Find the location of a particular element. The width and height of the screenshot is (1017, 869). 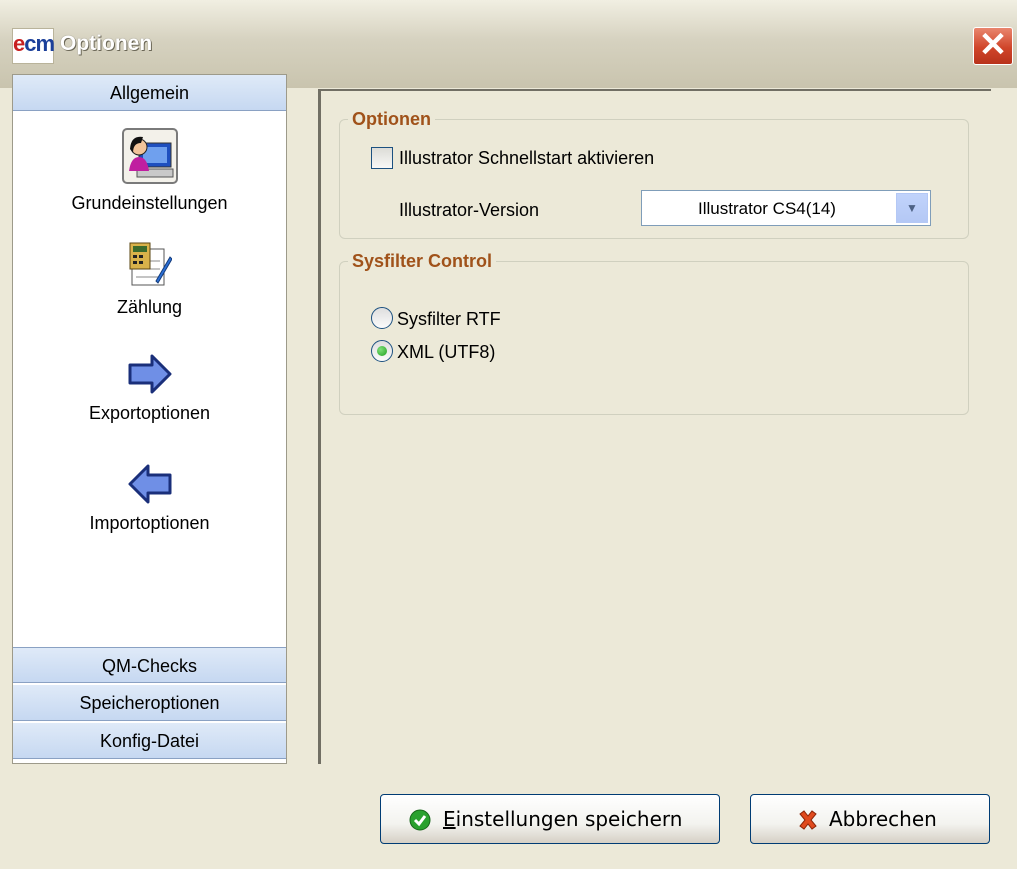

sidebar-item-grundeinstellungen: Grundeinstellungen is located at coordinates (149, 170).